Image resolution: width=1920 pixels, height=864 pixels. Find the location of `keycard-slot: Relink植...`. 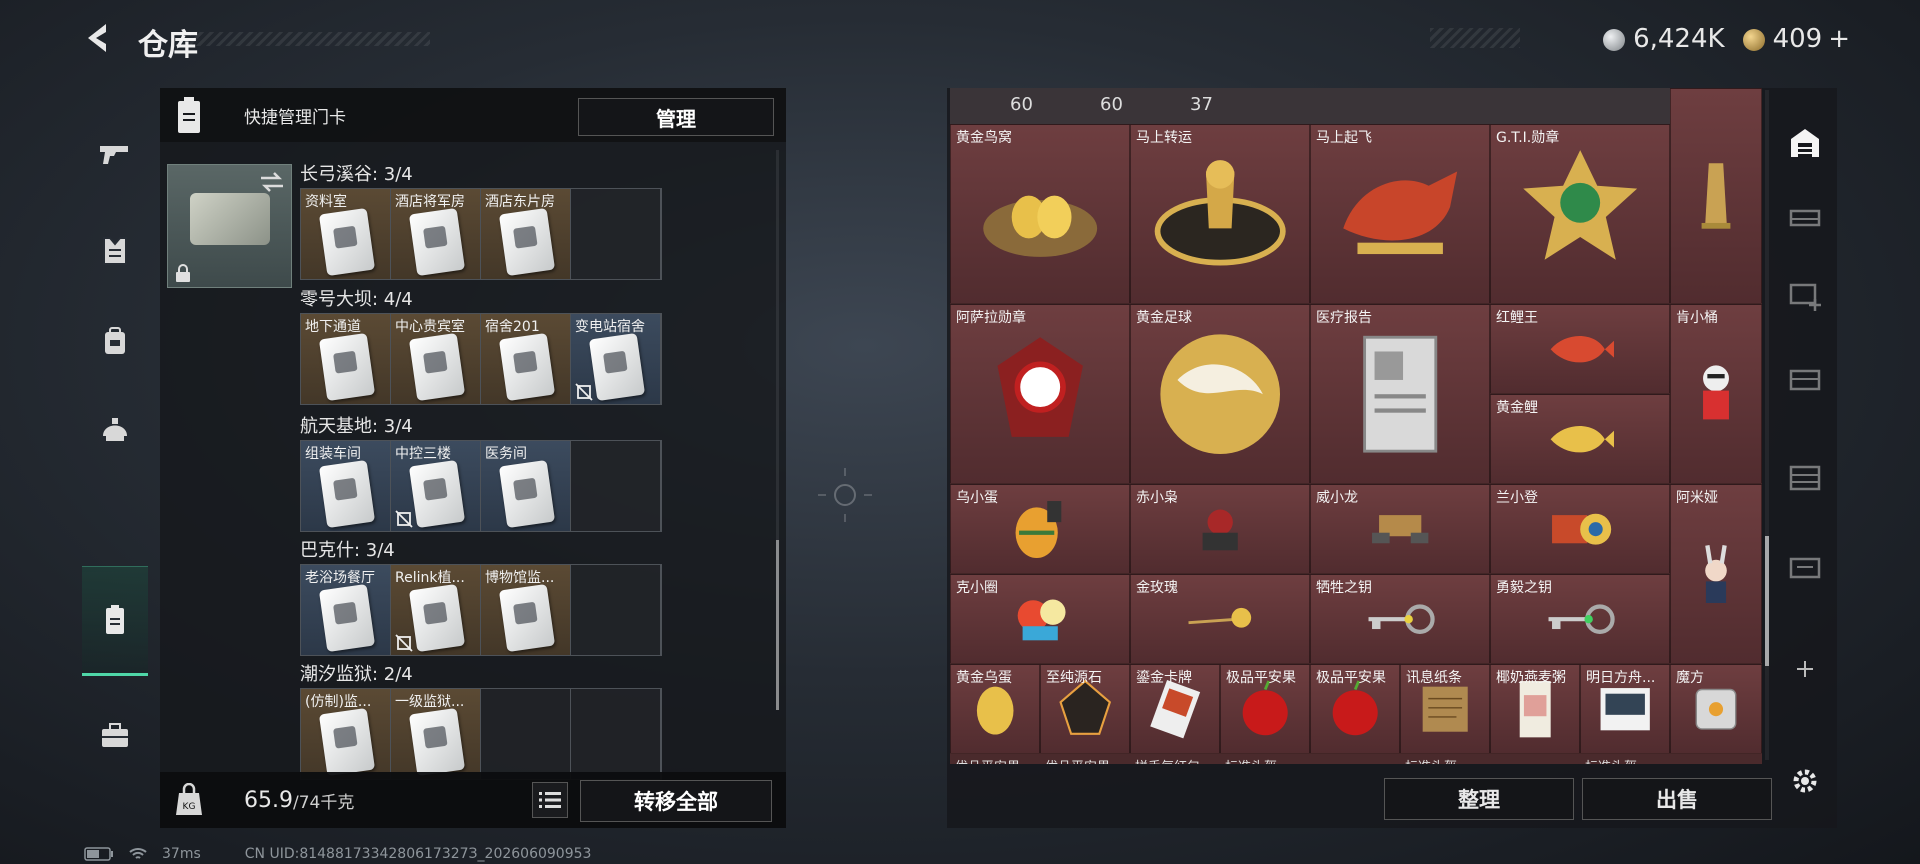

keycard-slot: Relink植... is located at coordinates (436, 610).